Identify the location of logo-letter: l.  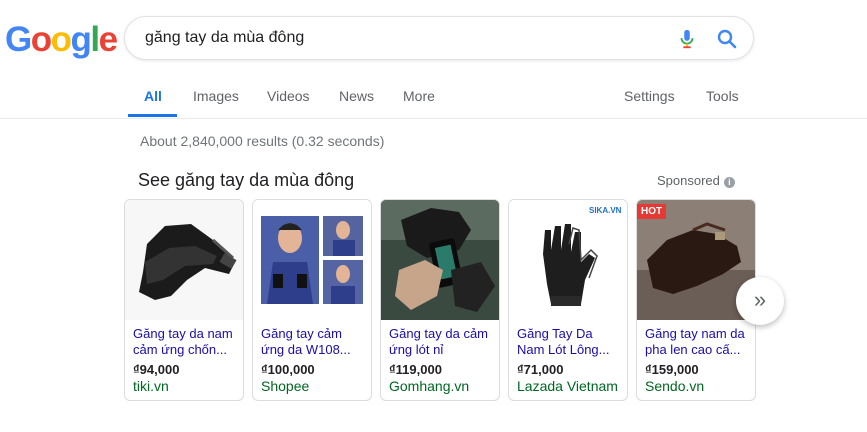
(95, 39).